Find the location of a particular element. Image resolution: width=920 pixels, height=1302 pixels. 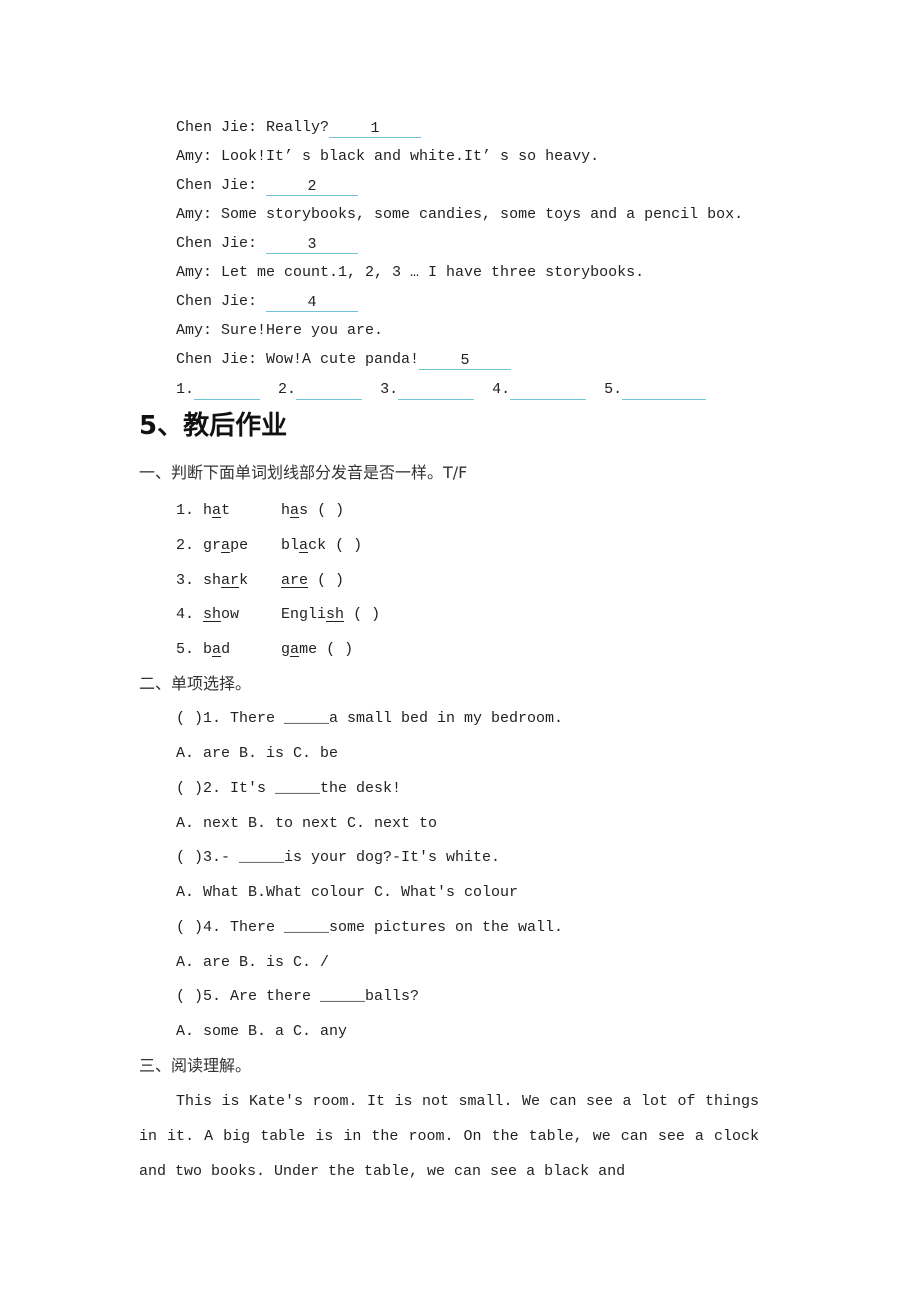

blank-number: 1 is located at coordinates (375, 128).